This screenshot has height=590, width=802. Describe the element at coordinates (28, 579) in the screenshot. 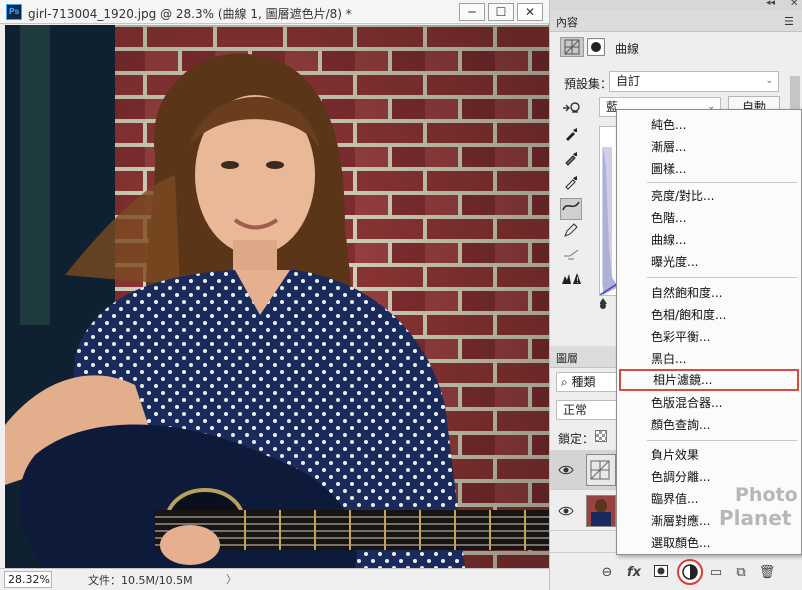

I see `zoom-field: 28.32%` at that location.